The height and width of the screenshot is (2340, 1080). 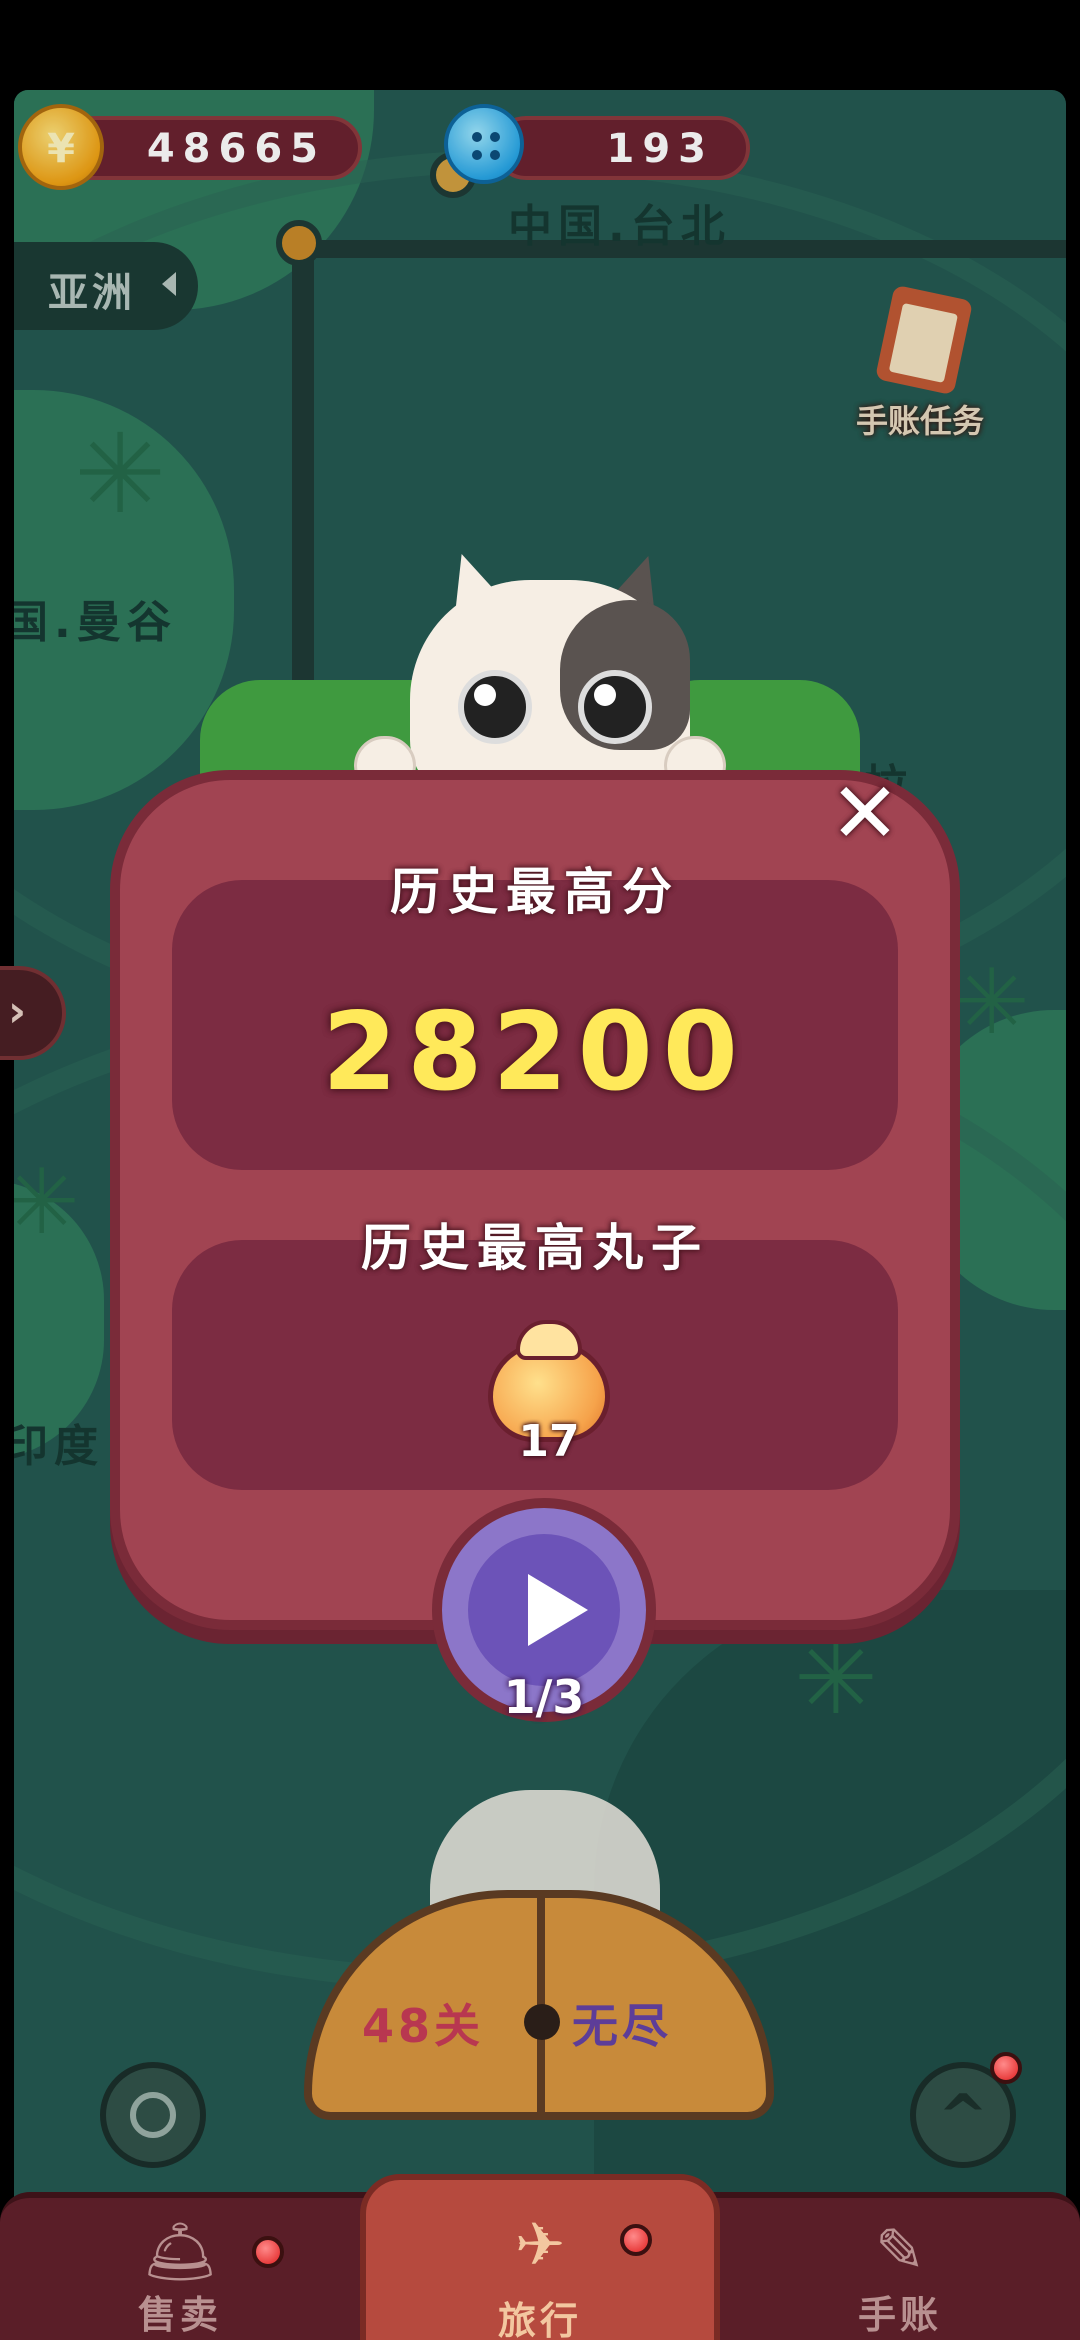 I want to click on high-dumpling-title: 历史最高丸子, so click(x=535, y=1248).